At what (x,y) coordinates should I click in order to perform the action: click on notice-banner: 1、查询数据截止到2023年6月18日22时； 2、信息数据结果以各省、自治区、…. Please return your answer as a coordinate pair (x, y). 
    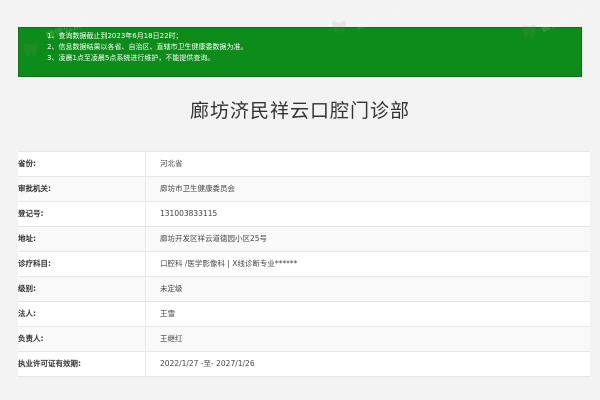
    Looking at the image, I should click on (300, 52).